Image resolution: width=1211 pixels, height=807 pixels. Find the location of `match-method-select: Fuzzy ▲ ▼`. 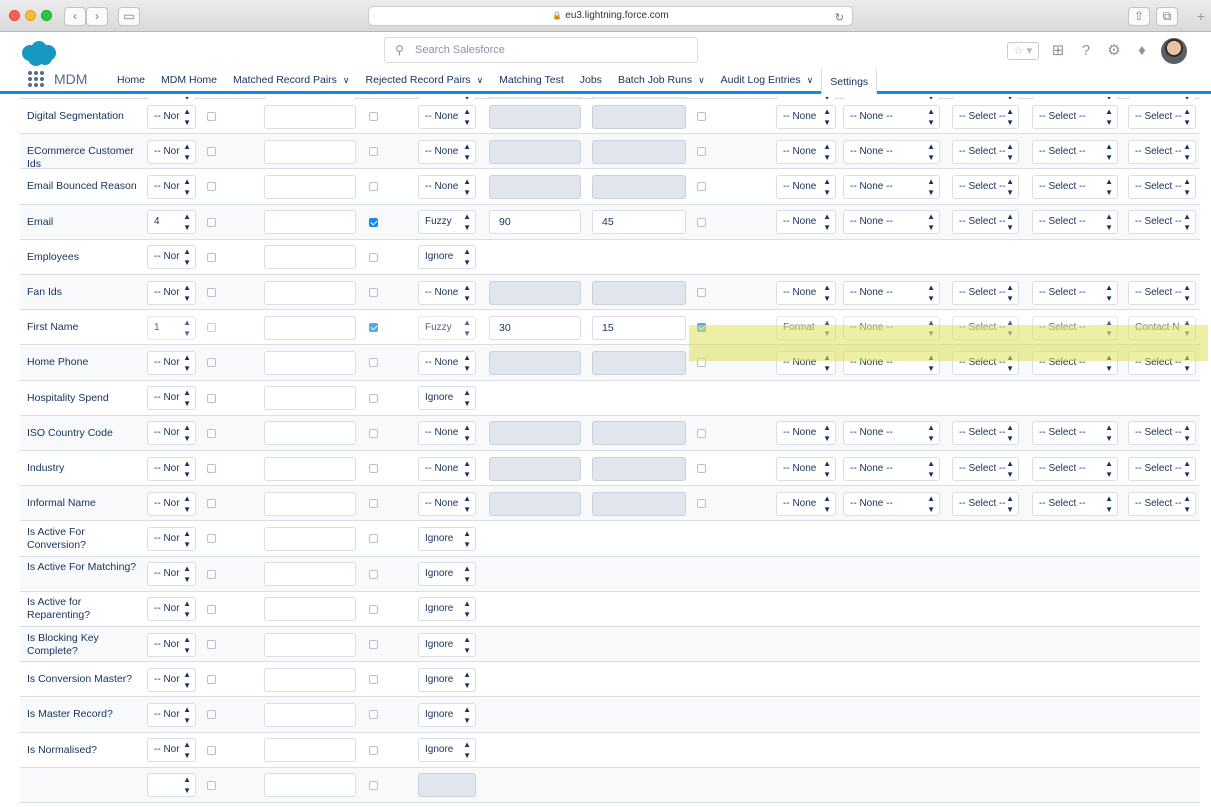

match-method-select: Fuzzy ▲ ▼ is located at coordinates (447, 327).